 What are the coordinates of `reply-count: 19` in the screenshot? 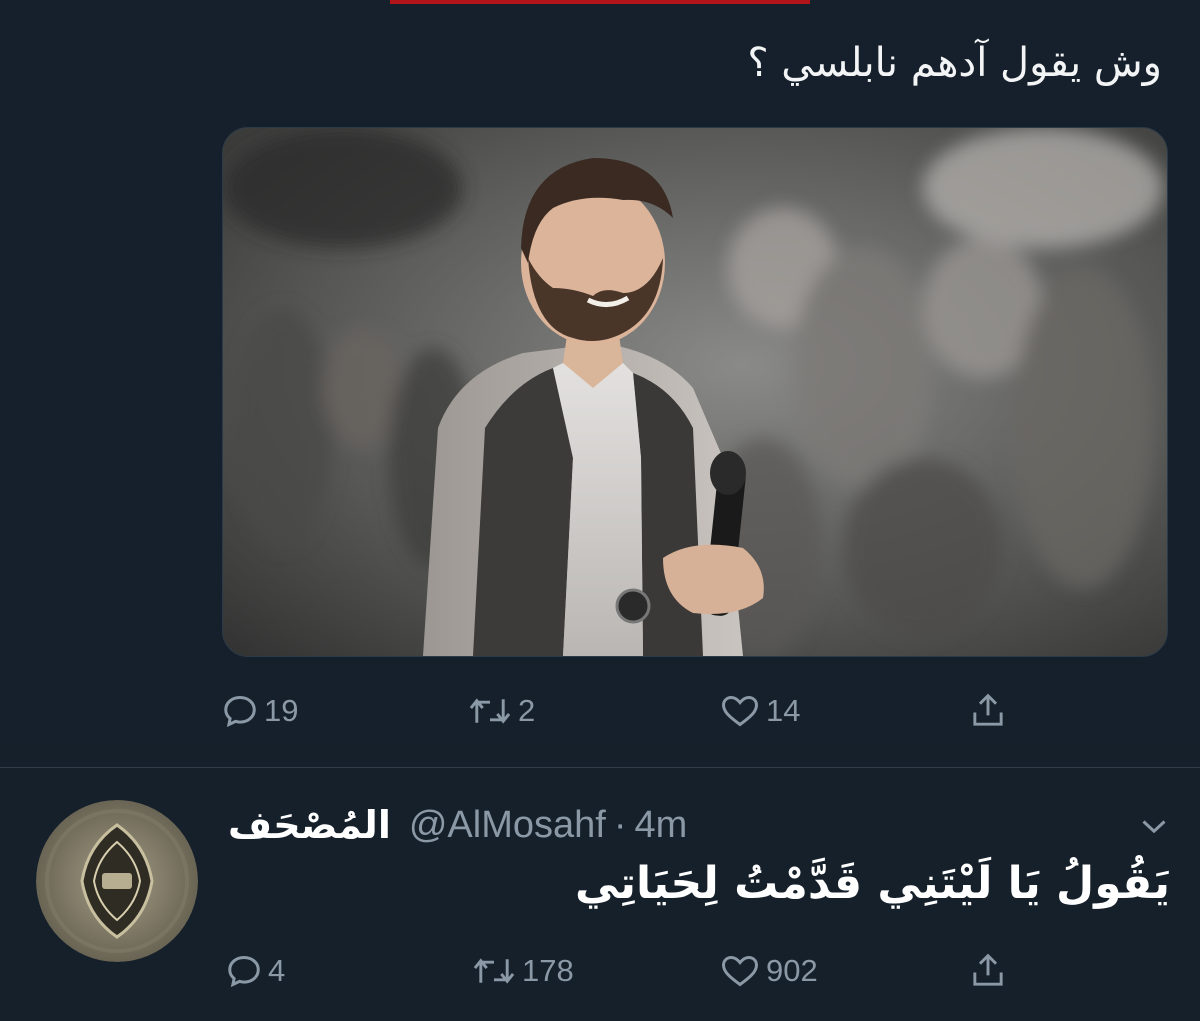 It's located at (281, 710).